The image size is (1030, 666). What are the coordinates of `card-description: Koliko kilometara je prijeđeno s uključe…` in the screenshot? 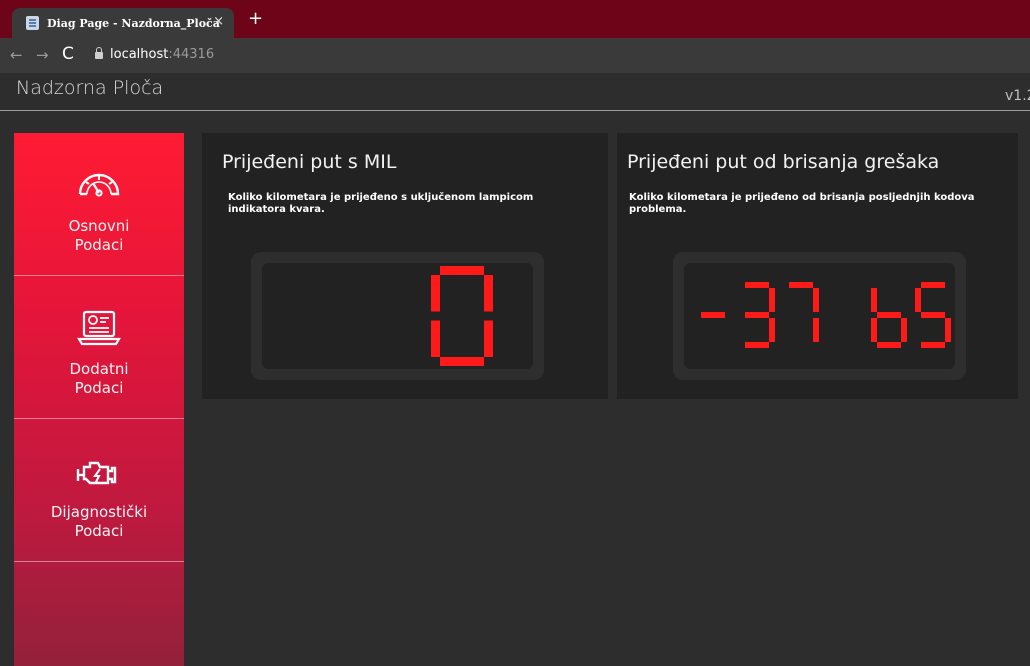 It's located at (380, 204).